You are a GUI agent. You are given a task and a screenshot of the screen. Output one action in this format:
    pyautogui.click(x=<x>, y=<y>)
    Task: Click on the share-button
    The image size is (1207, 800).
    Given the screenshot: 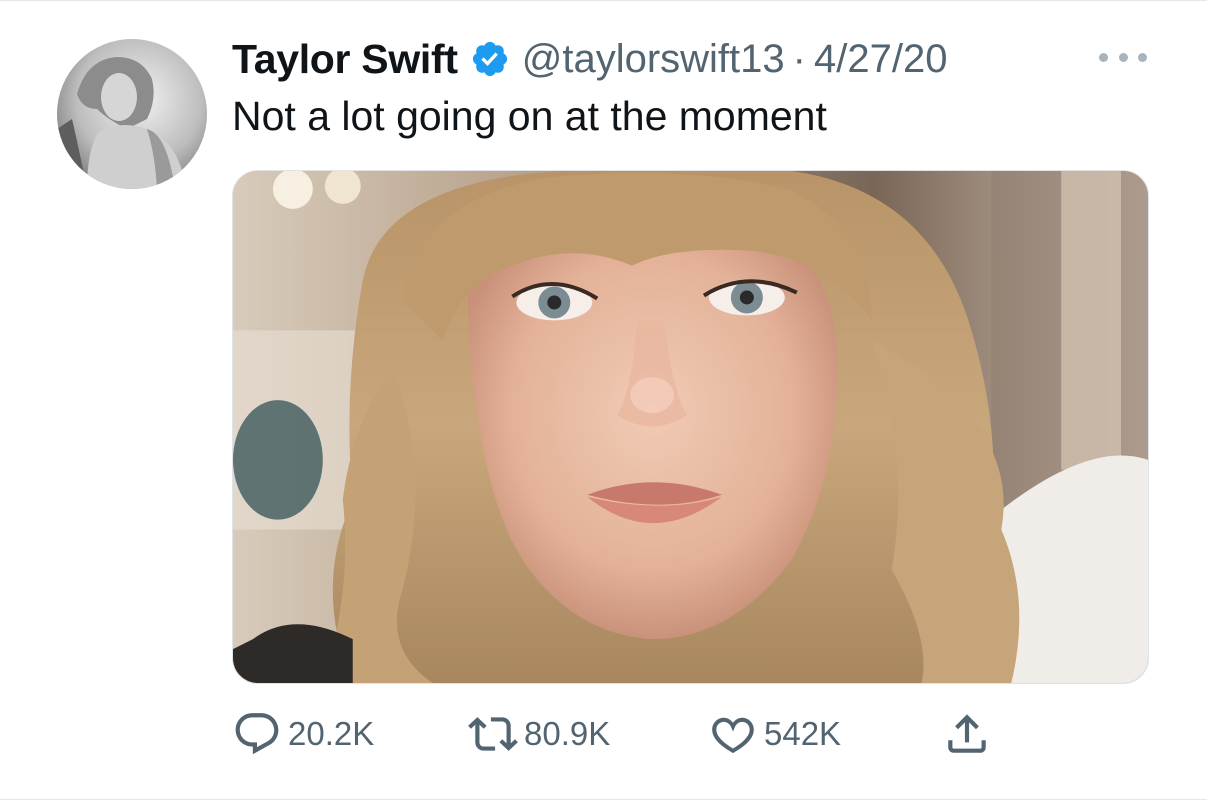 What is the action you would take?
    pyautogui.click(x=967, y=734)
    